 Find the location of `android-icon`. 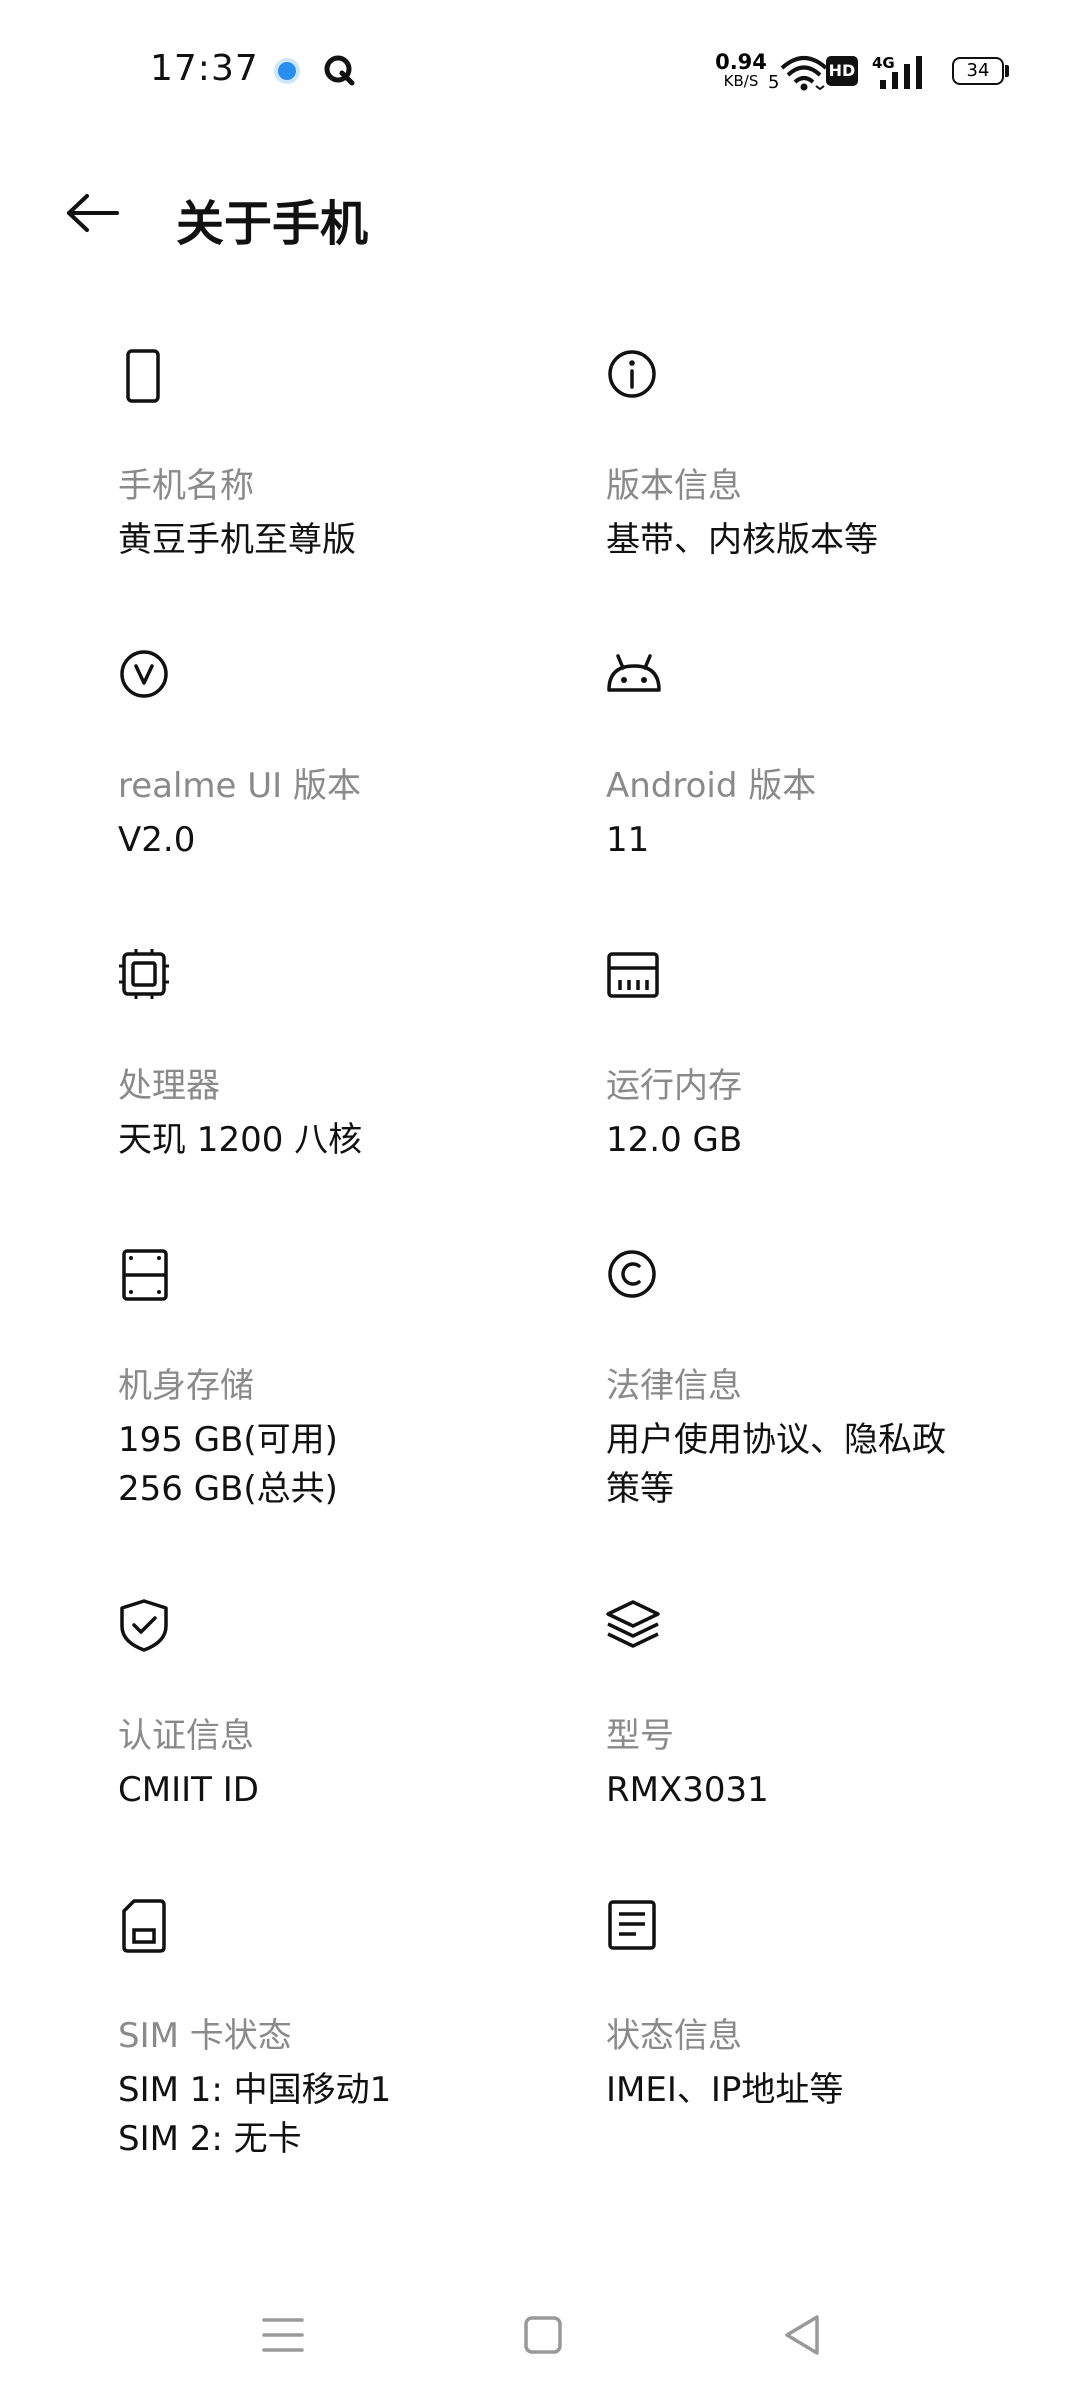

android-icon is located at coordinates (634, 673).